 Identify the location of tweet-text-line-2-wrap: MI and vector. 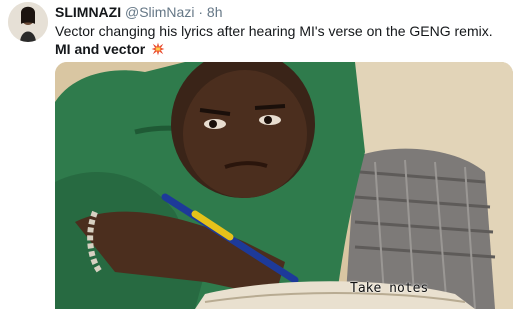
(274, 50).